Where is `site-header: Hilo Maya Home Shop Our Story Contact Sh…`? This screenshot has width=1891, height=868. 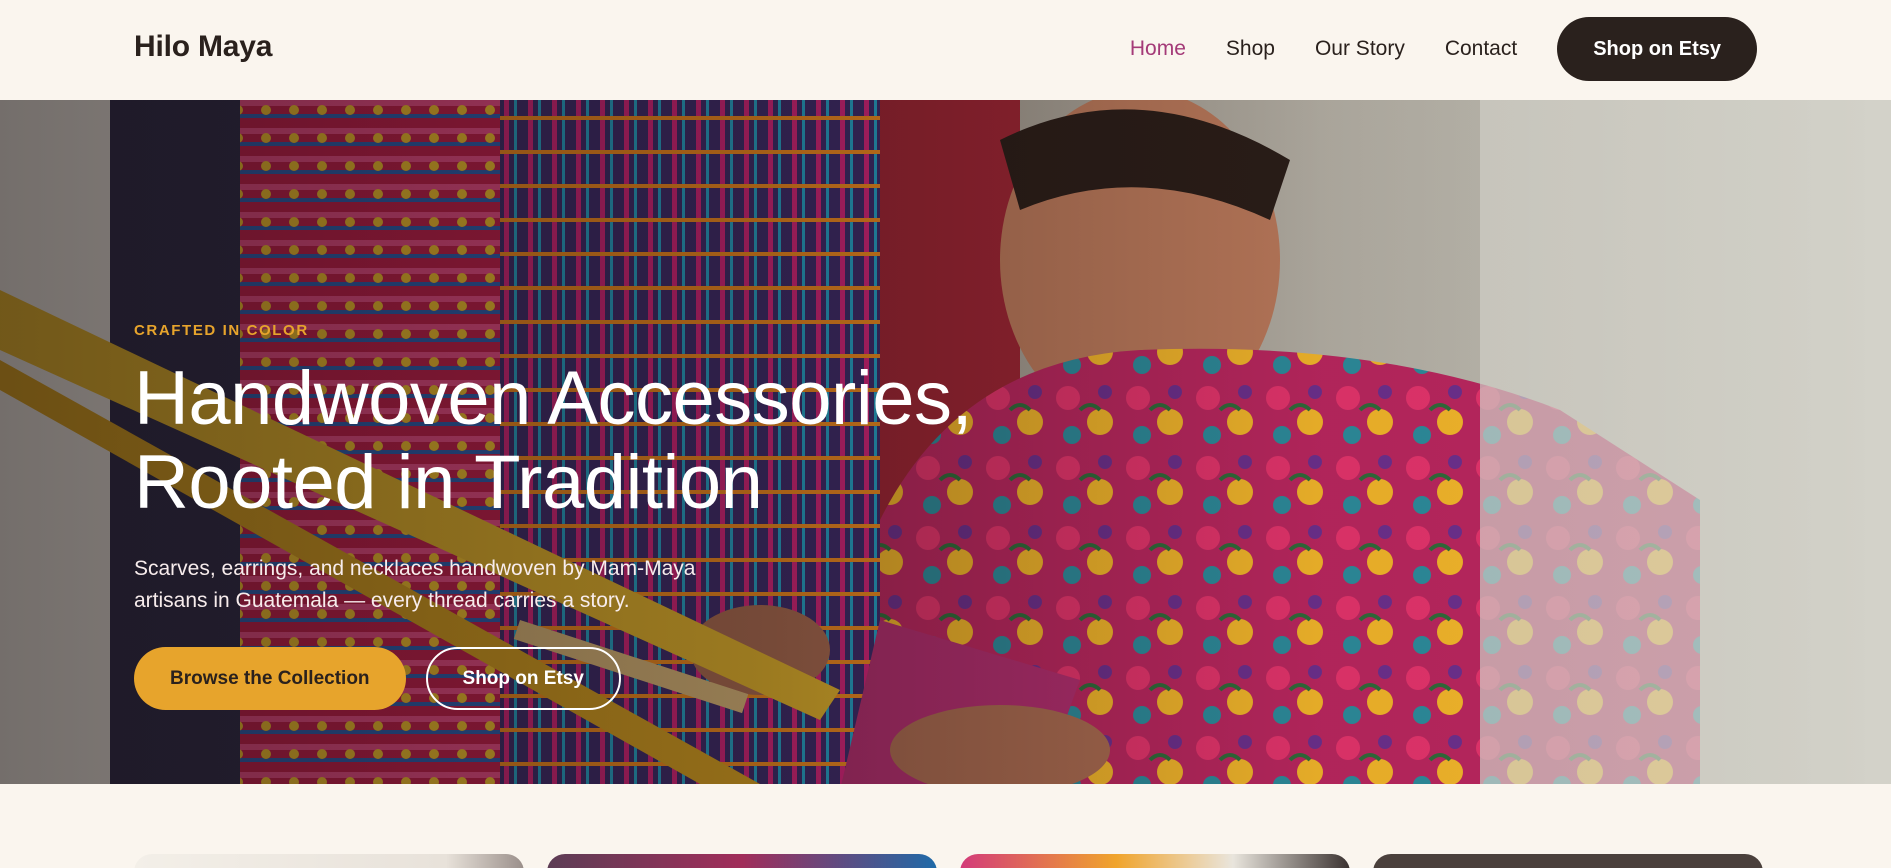
site-header: Hilo Maya Home Shop Our Story Contact Sh… is located at coordinates (945, 50).